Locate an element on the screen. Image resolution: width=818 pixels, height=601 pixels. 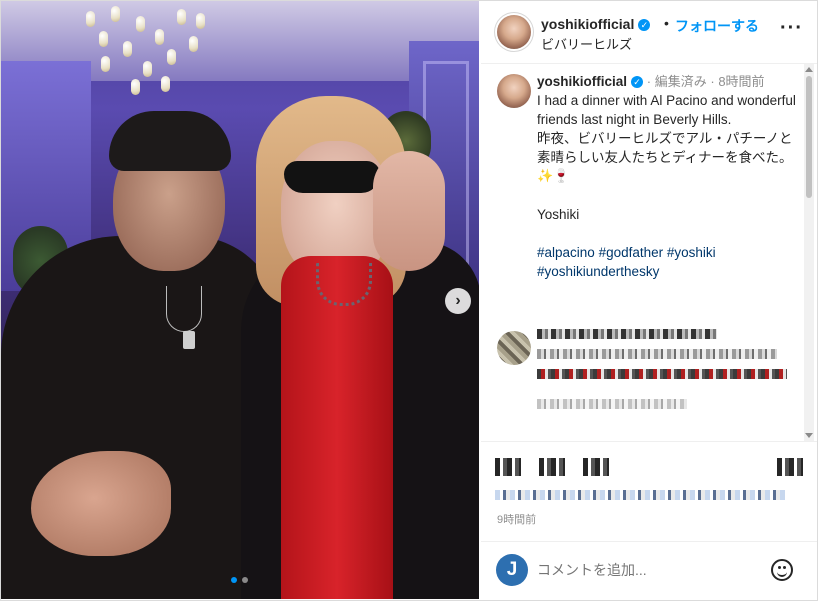
carousel-next-button: › is located at coordinates (458, 301).